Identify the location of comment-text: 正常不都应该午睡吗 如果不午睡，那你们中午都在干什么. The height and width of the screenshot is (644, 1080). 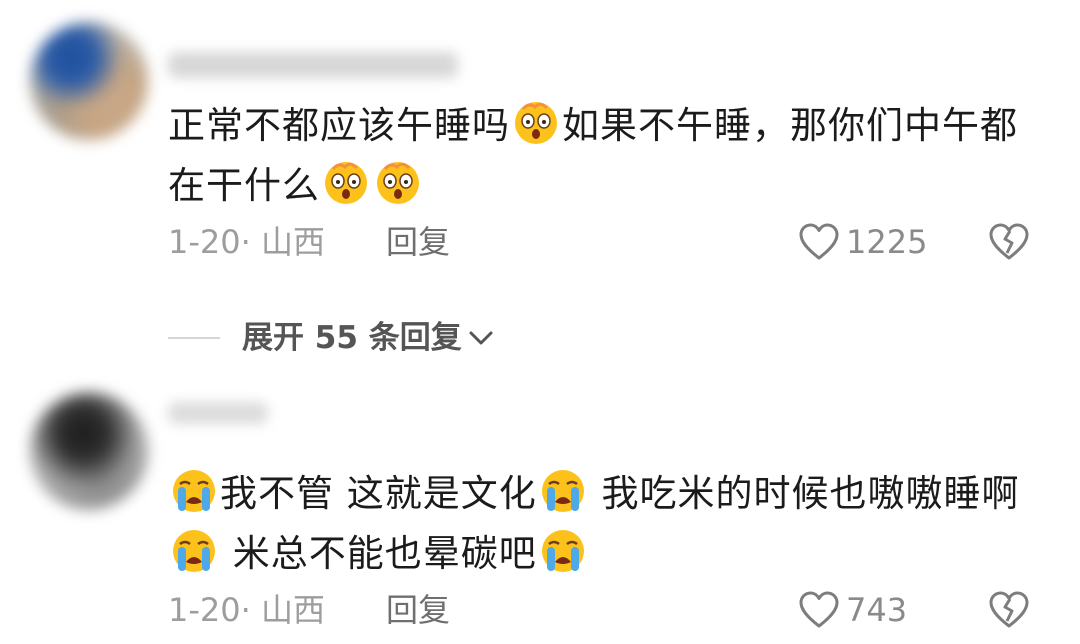
(598, 156).